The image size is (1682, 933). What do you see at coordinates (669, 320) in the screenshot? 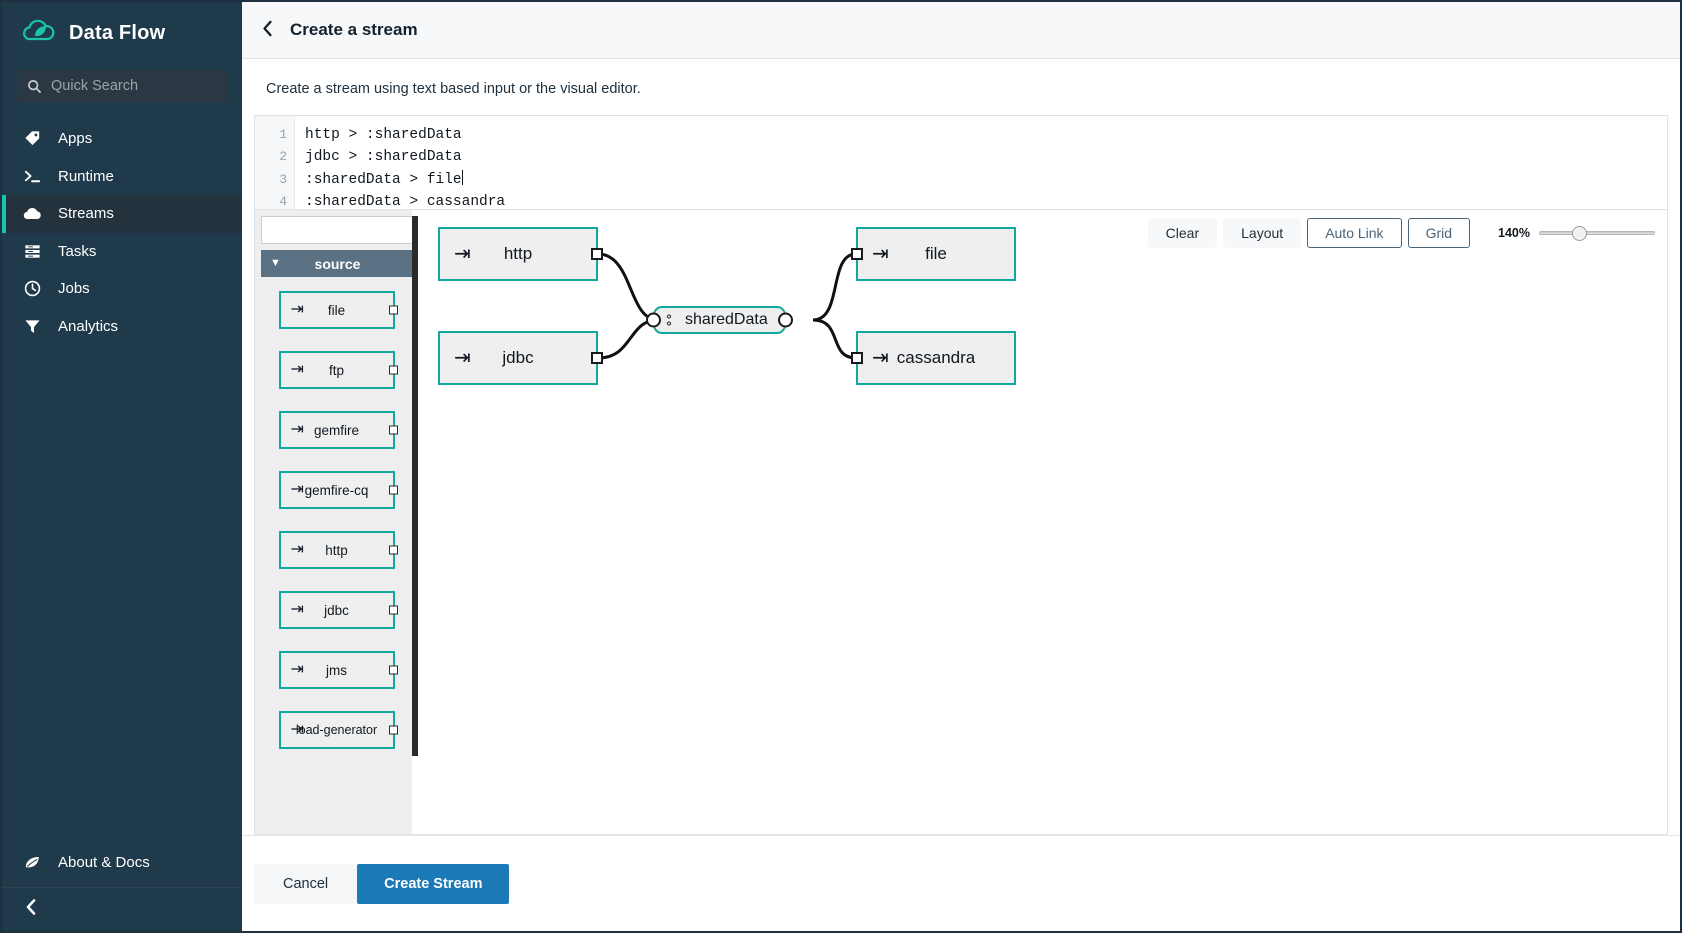
I see `tap-dots-icon` at bounding box center [669, 320].